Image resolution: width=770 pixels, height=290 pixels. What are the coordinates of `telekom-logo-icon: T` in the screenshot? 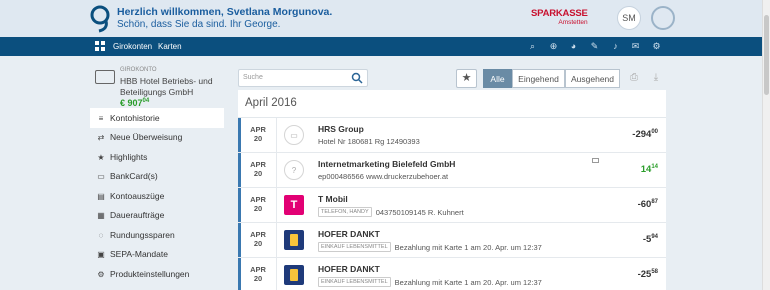 It's located at (294, 205).